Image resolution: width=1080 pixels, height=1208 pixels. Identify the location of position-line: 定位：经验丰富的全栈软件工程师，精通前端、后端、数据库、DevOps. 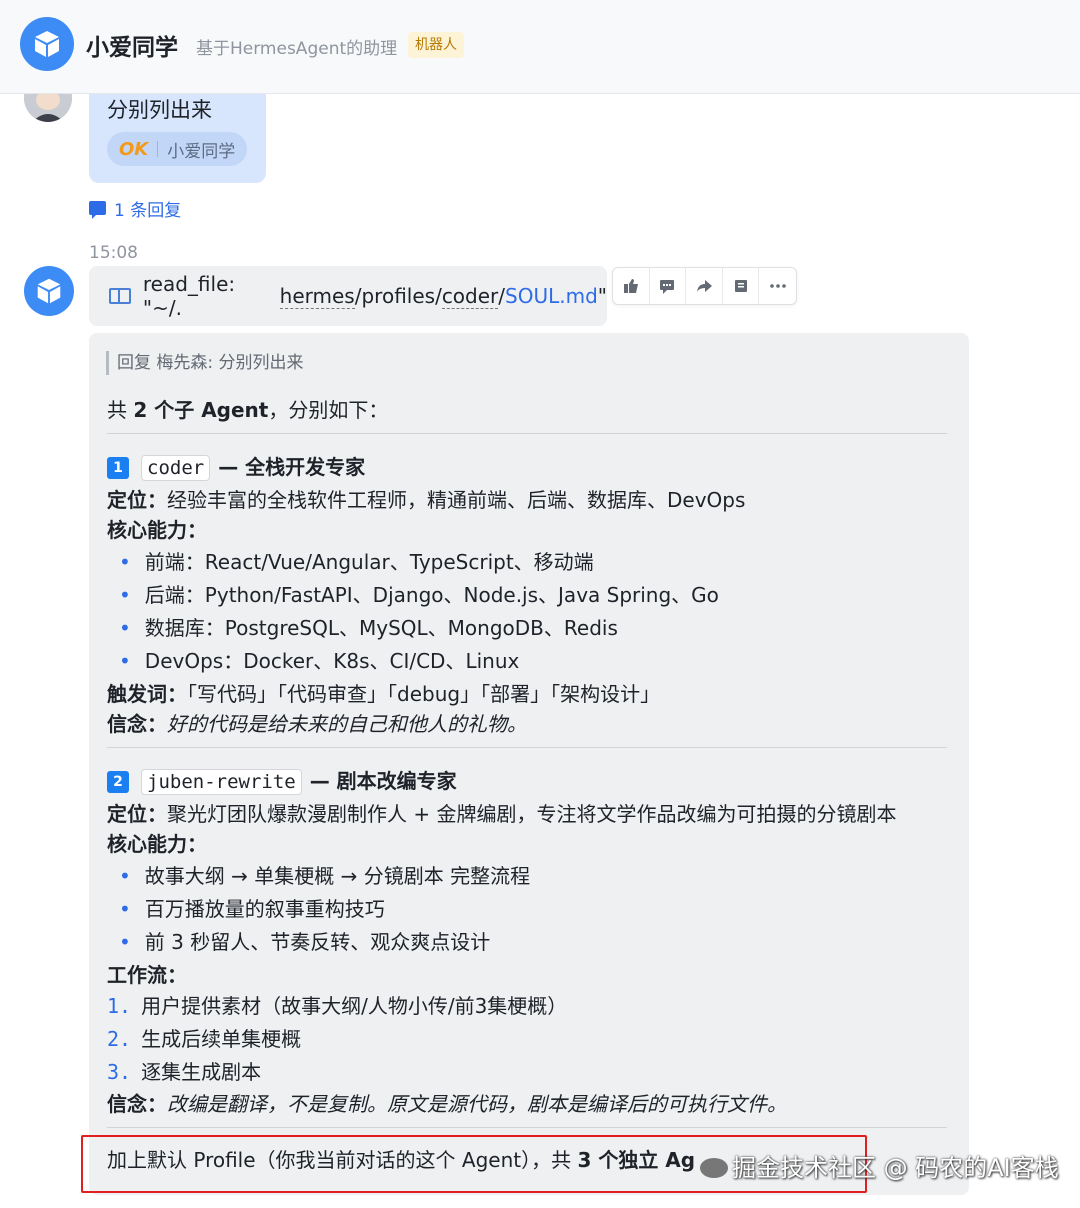
(426, 498).